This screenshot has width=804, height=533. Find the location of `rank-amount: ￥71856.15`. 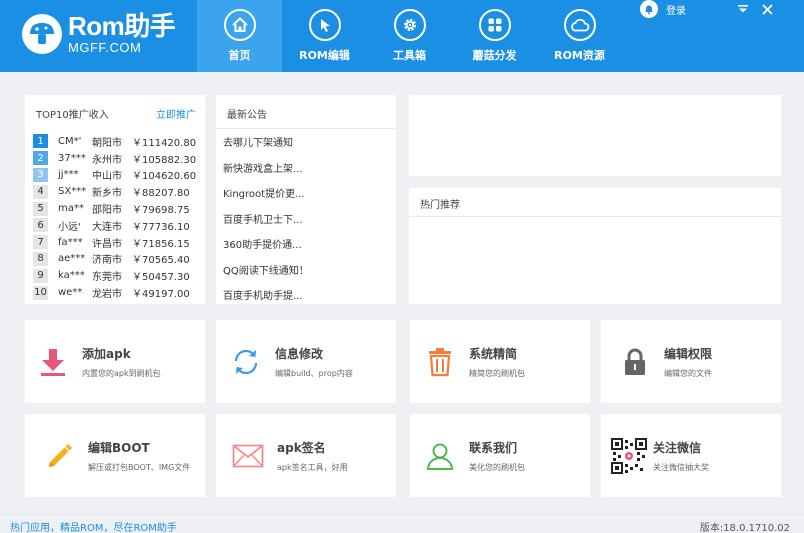

rank-amount: ￥71856.15 is located at coordinates (161, 244).